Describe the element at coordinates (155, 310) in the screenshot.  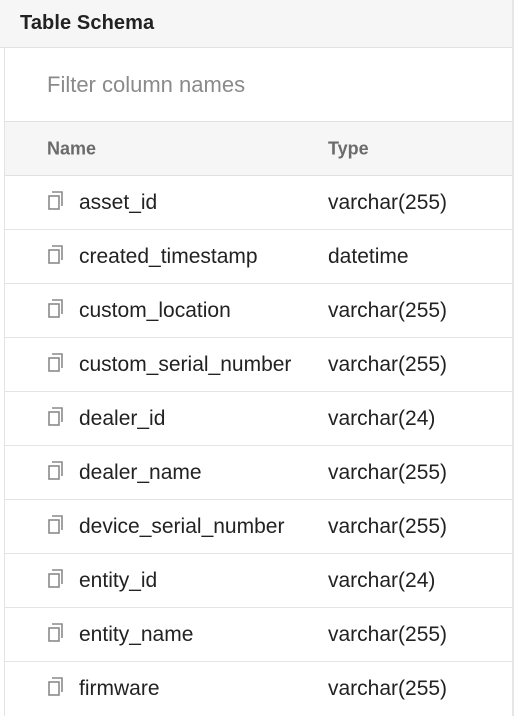
I see `column-name: custom_location` at that location.